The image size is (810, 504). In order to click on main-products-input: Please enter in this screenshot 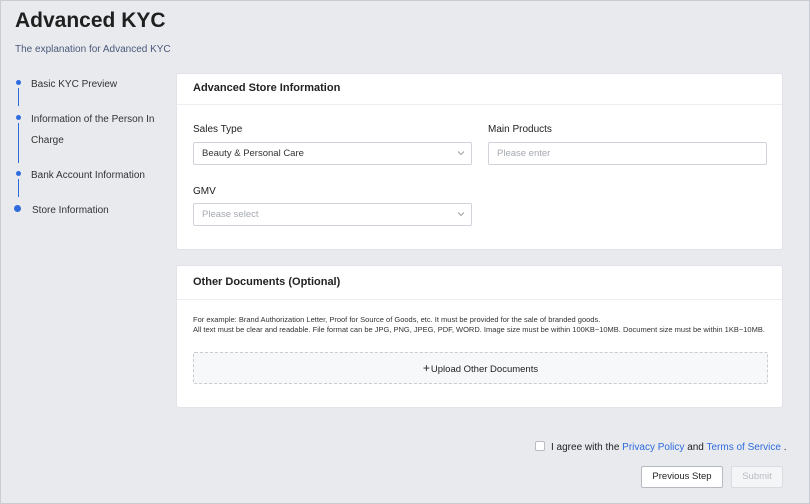, I will do `click(627, 153)`.